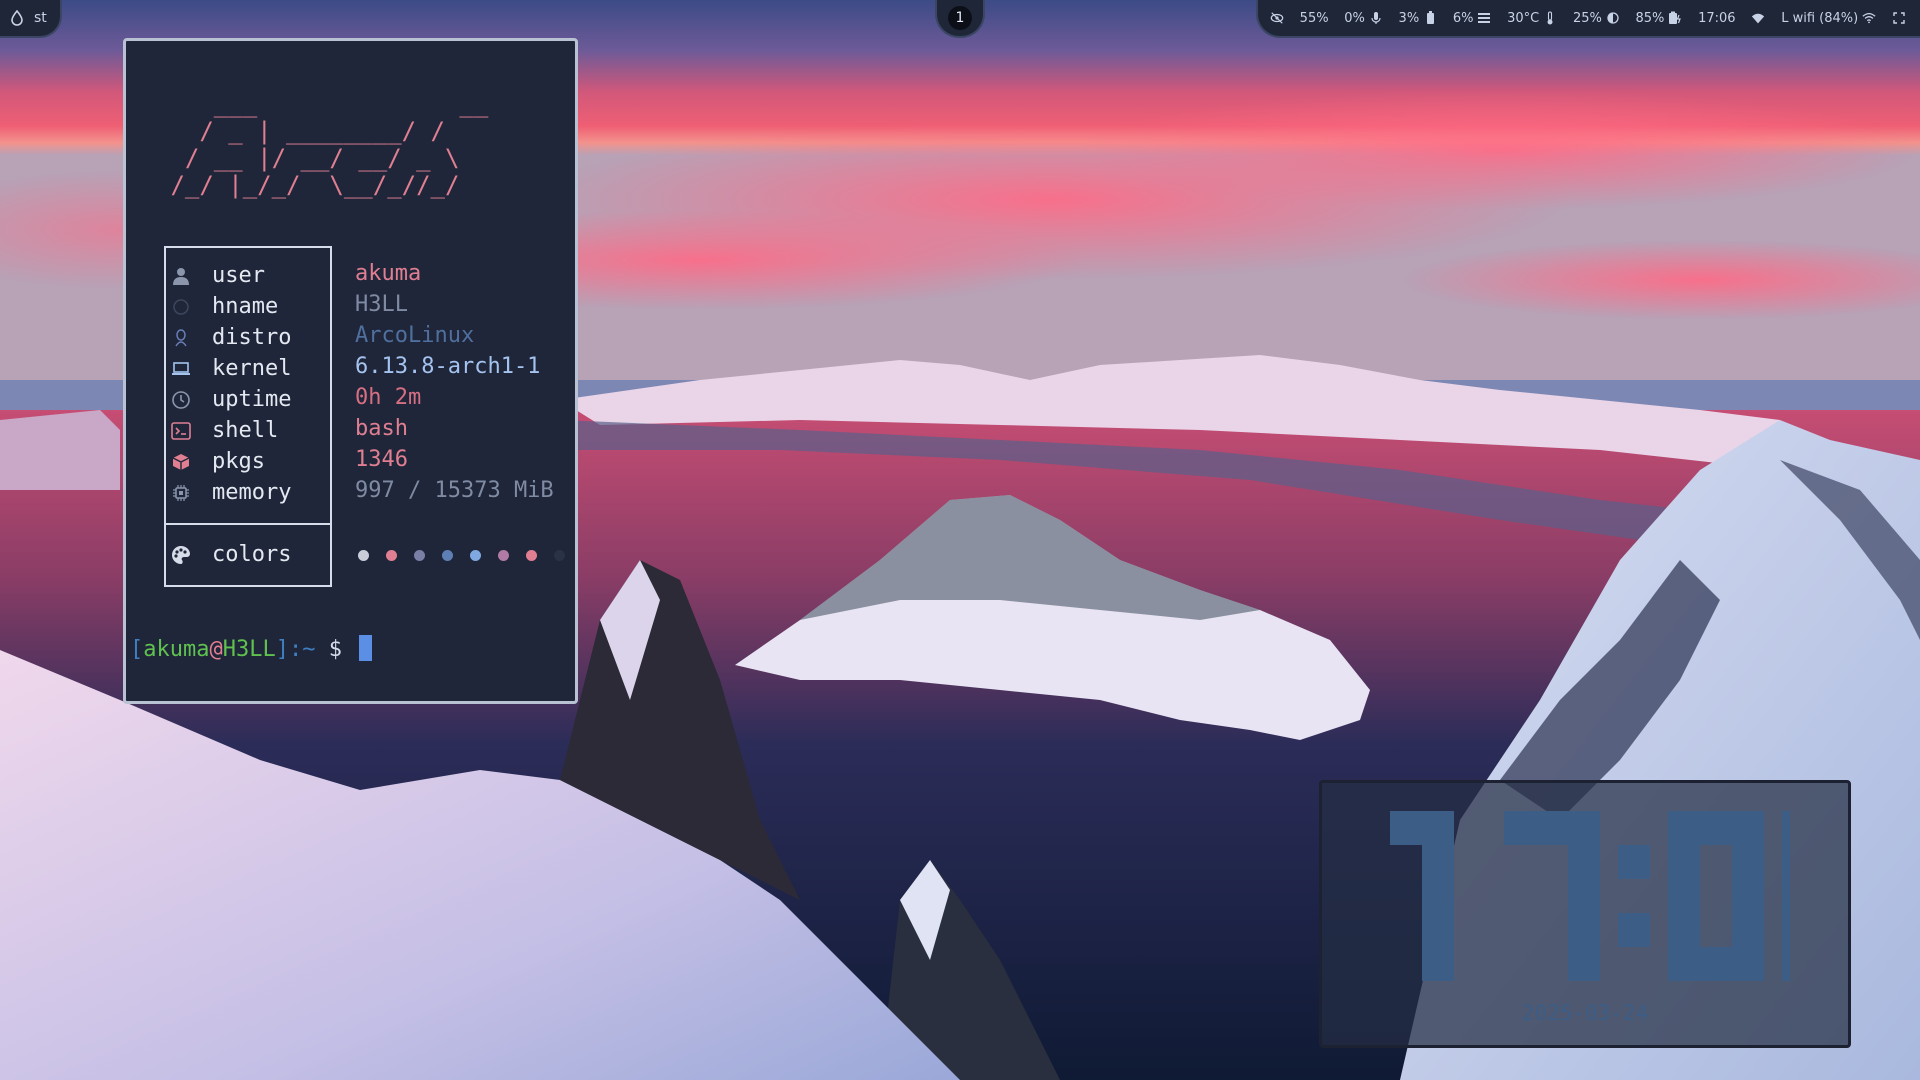 This screenshot has width=1920, height=1080. Describe the element at coordinates (238, 275) in the screenshot. I see `info-key-user: user` at that location.